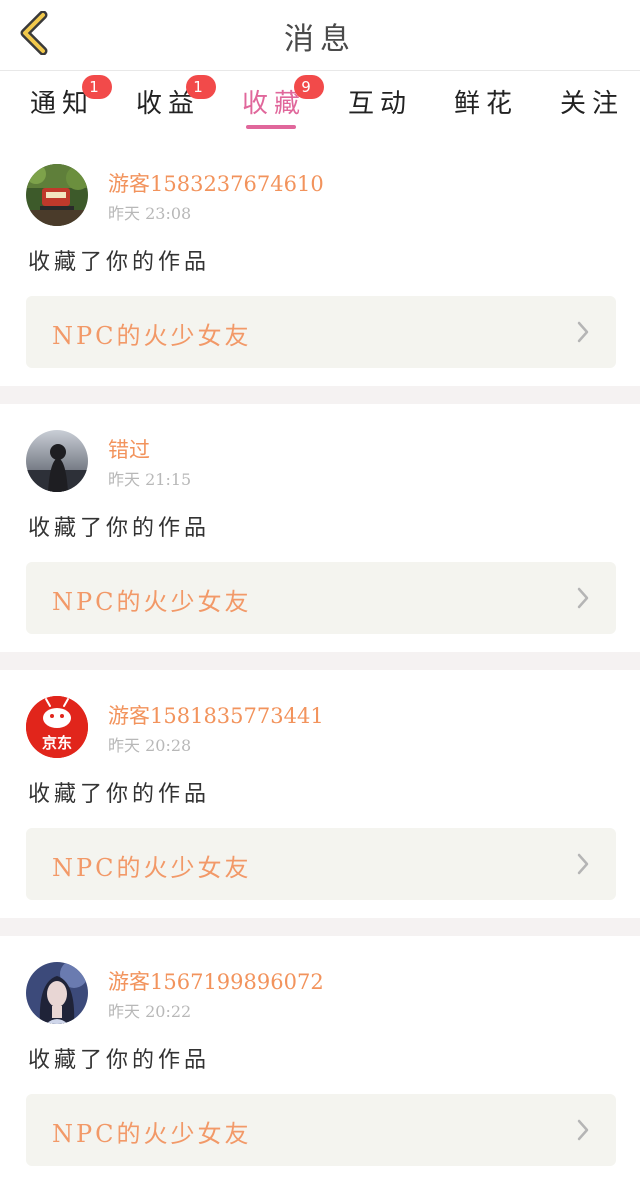 The image size is (640, 1184). What do you see at coordinates (176, 97) in the screenshot?
I see `tab-earnings: 收益 1` at bounding box center [176, 97].